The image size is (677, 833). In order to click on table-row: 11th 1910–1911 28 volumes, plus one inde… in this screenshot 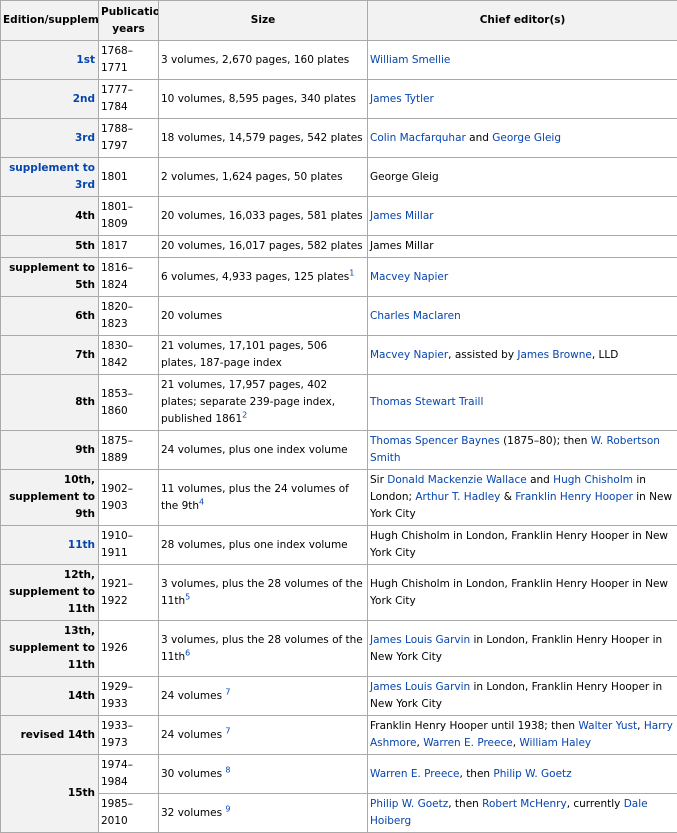, I will do `click(339, 545)`.